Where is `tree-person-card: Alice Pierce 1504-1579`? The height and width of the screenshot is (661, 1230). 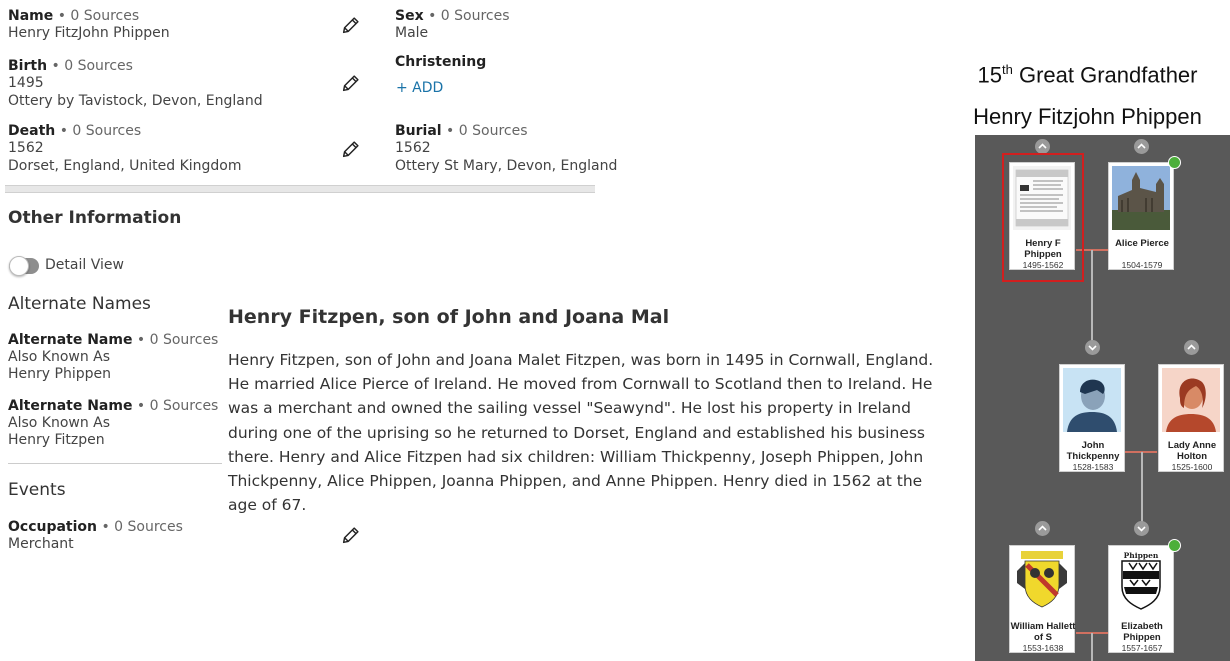
tree-person-card: Alice Pierce 1504-1579 is located at coordinates (1141, 216).